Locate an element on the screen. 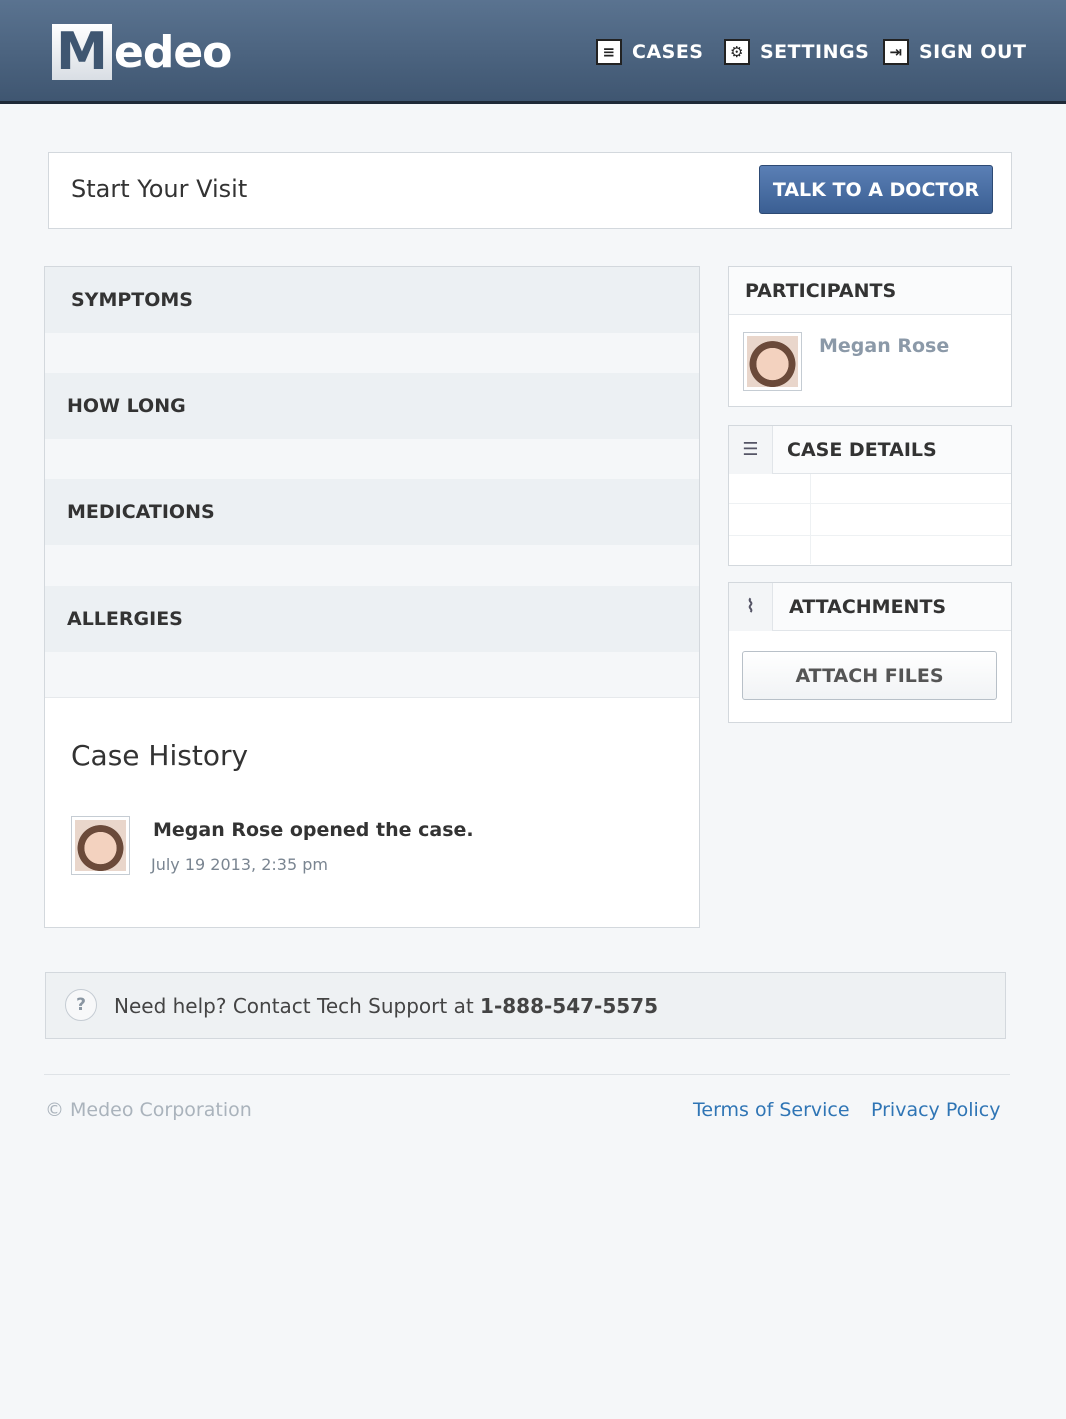 This screenshot has width=1066, height=1419. logo-text: edeo is located at coordinates (173, 52).